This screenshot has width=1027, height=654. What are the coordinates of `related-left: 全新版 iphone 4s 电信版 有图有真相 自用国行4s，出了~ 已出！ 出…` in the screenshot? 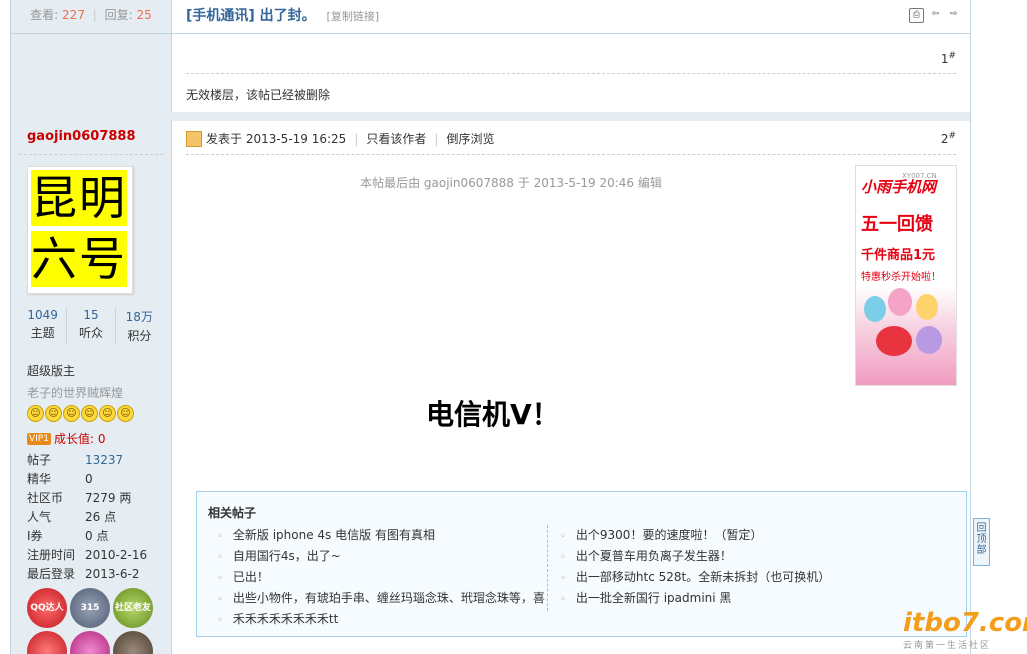 It's located at (383, 577).